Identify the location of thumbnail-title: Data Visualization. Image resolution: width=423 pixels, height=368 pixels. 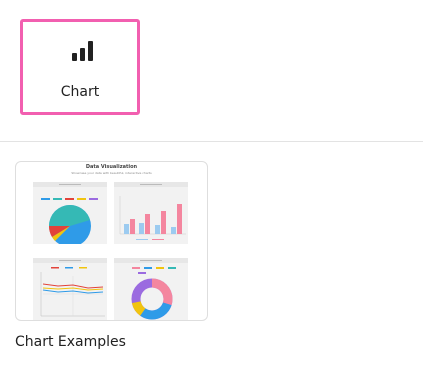
(111, 167).